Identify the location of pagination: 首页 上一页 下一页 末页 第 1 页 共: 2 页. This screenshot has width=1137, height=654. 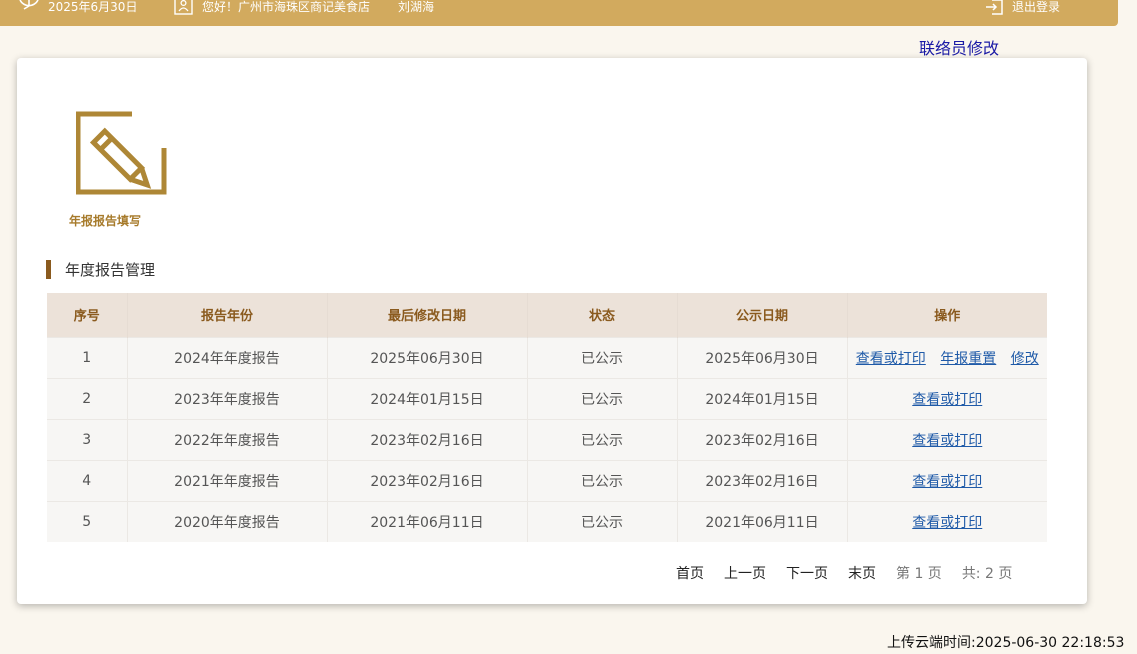
(844, 573).